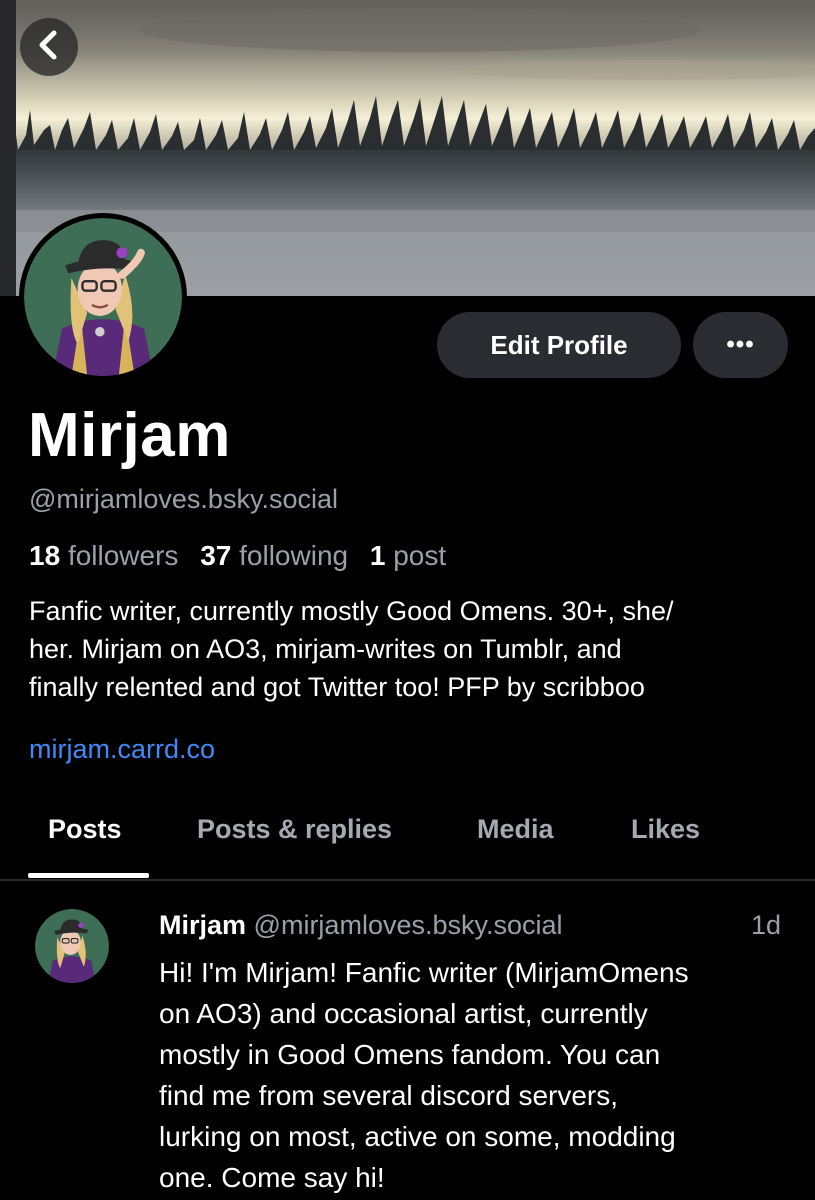 The width and height of the screenshot is (815, 1200). Describe the element at coordinates (420, 555) in the screenshot. I see `posts-label: post` at that location.